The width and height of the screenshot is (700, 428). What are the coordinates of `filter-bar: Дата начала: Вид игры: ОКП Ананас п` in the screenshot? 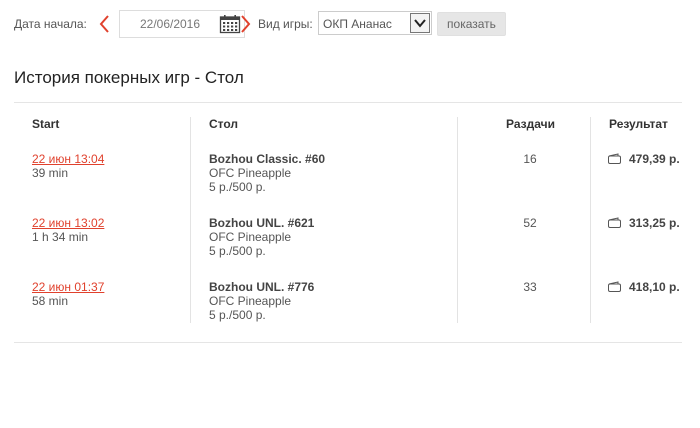 It's located at (354, 24).